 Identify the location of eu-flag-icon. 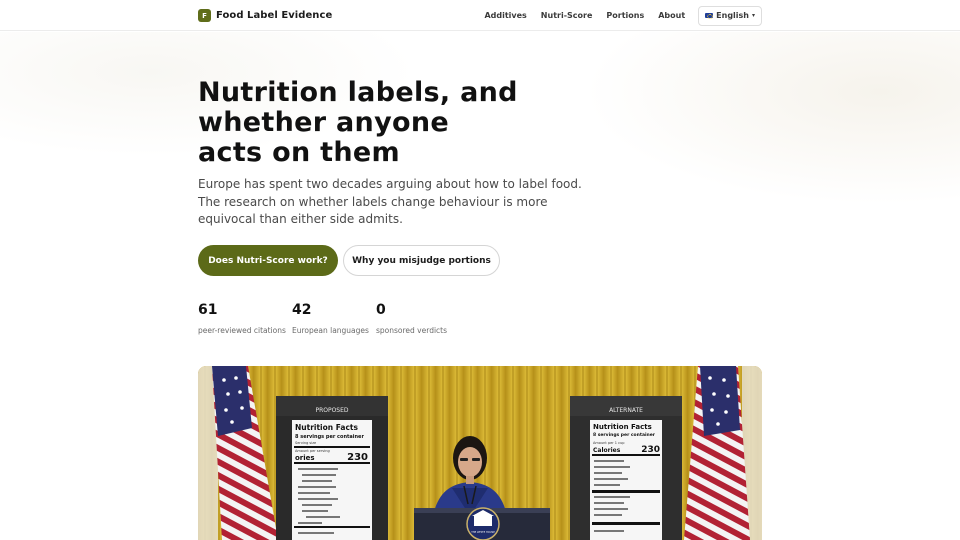
(709, 16).